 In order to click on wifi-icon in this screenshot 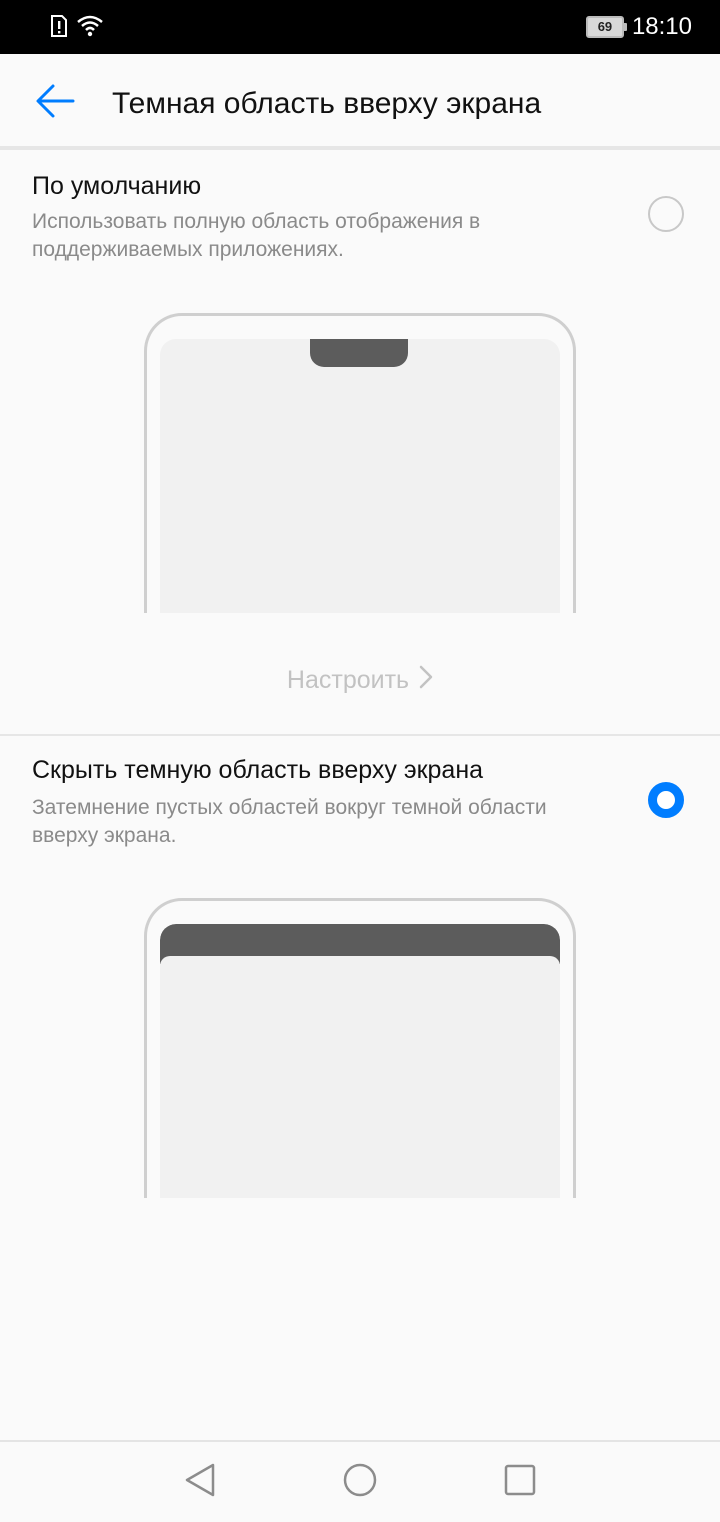, I will do `click(90, 28)`.